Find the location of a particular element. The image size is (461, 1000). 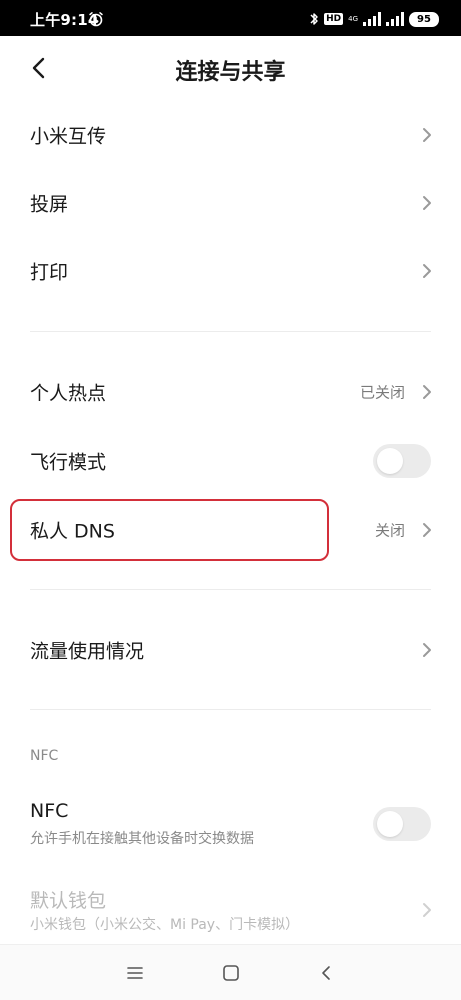

list-item-data-usage: 流量使用情况 is located at coordinates (230, 650).